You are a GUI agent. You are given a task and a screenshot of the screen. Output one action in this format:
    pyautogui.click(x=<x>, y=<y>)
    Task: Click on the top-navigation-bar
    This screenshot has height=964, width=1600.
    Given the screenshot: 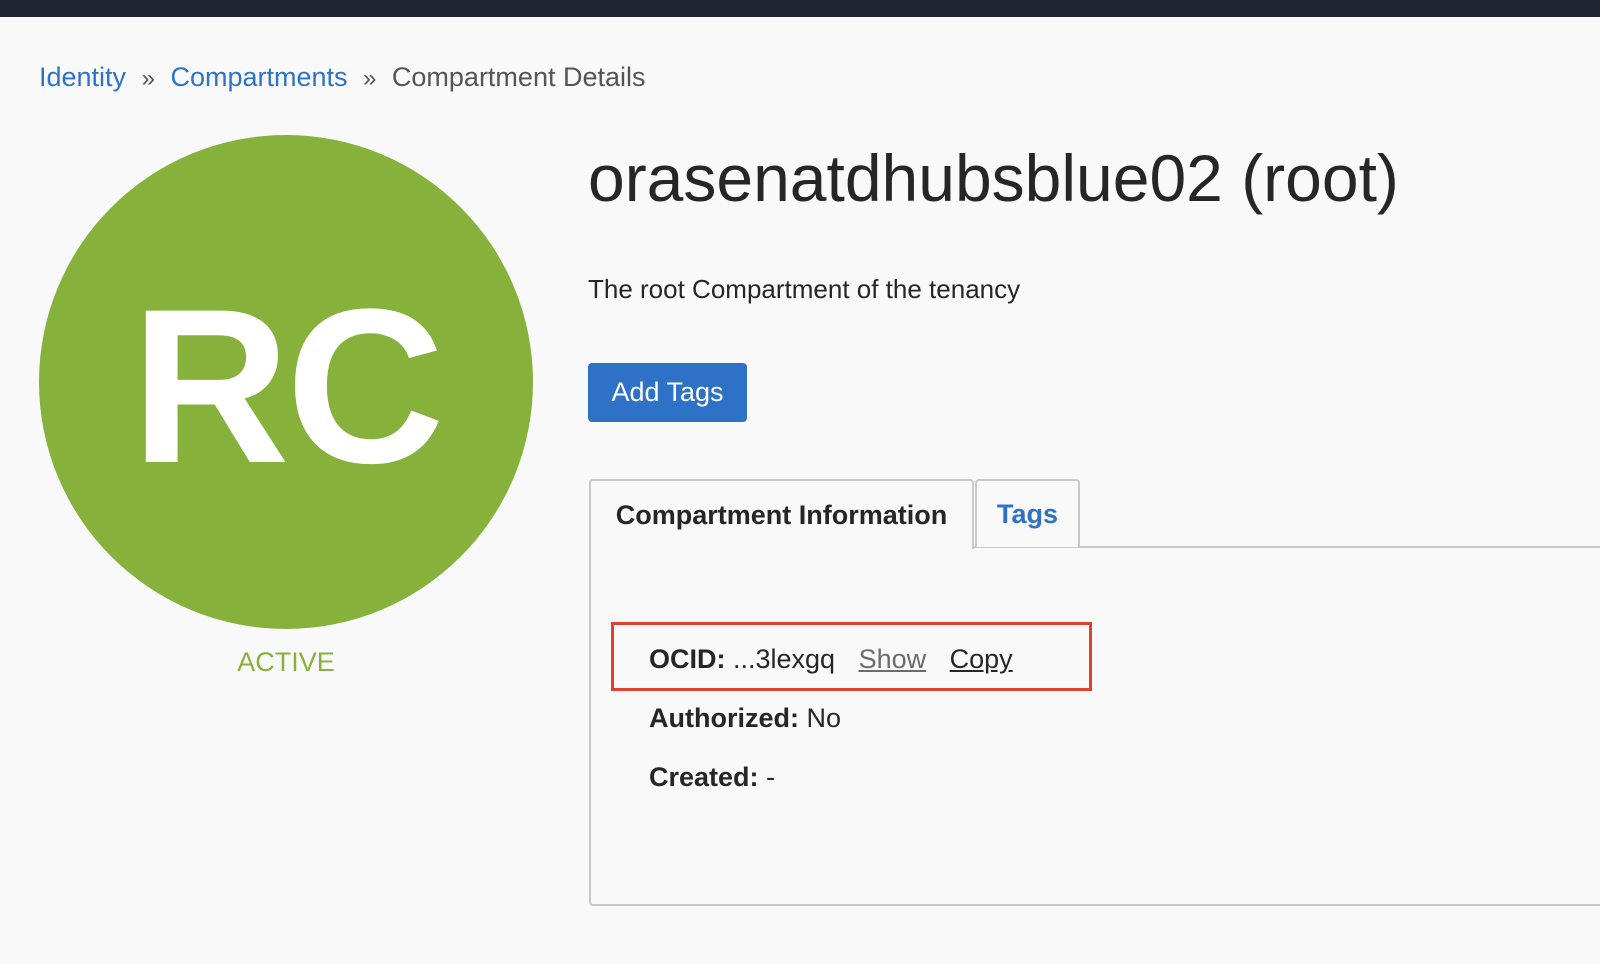 What is the action you would take?
    pyautogui.click(x=800, y=8)
    